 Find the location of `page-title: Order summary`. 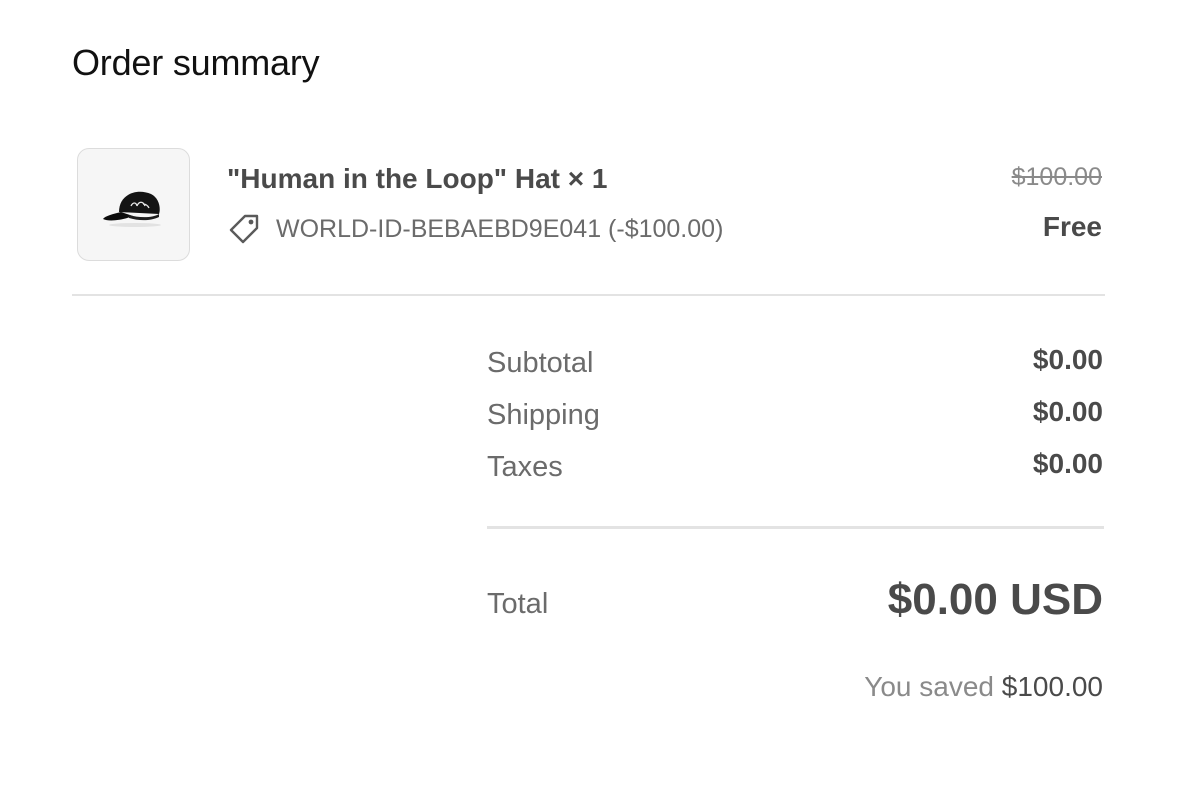

page-title: Order summary is located at coordinates (196, 62).